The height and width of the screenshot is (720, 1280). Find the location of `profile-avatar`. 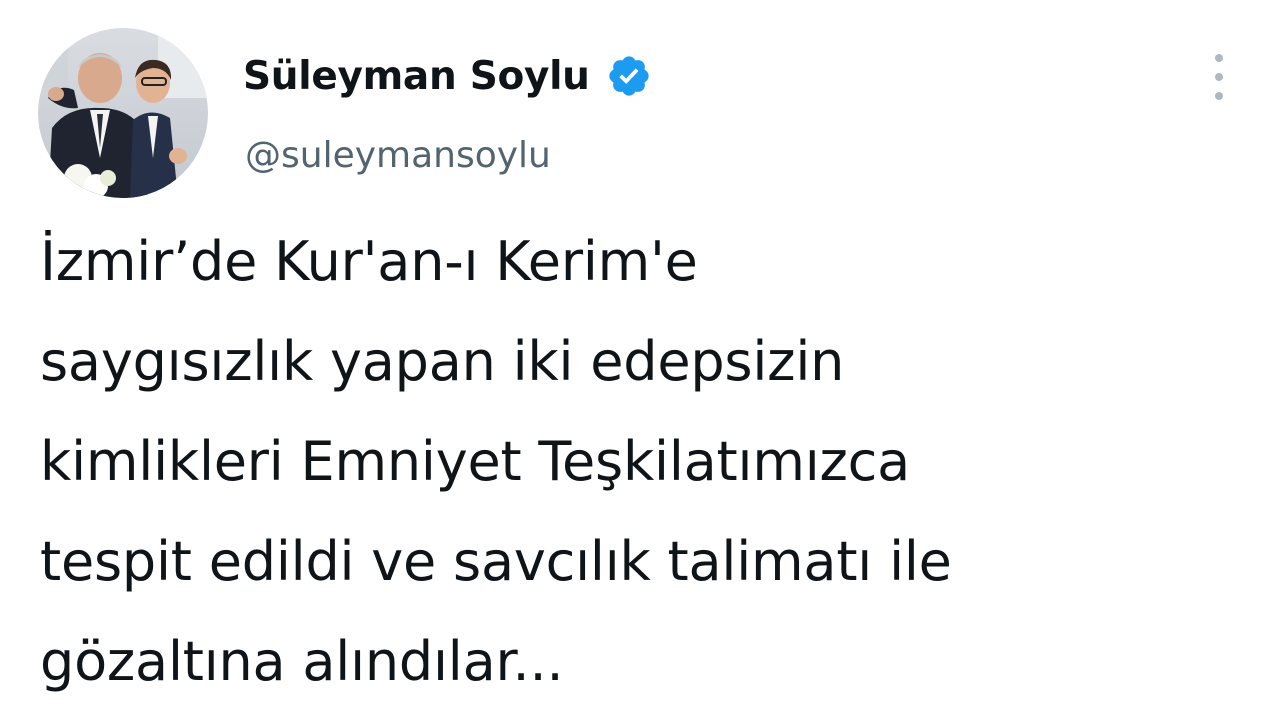

profile-avatar is located at coordinates (123, 113).